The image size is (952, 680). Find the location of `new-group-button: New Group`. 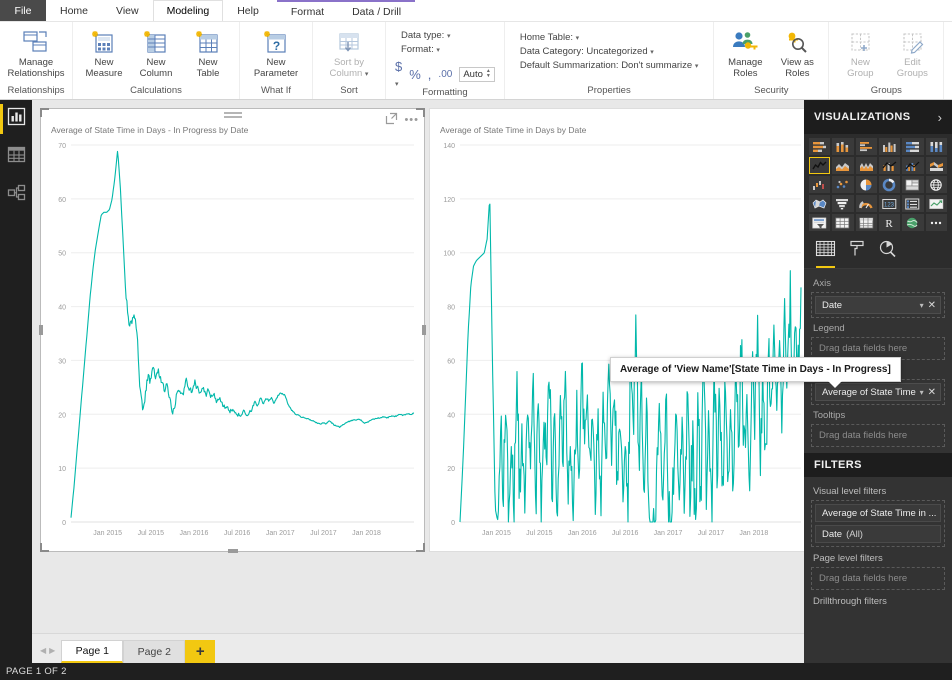

new-group-button: New Group is located at coordinates (860, 52).